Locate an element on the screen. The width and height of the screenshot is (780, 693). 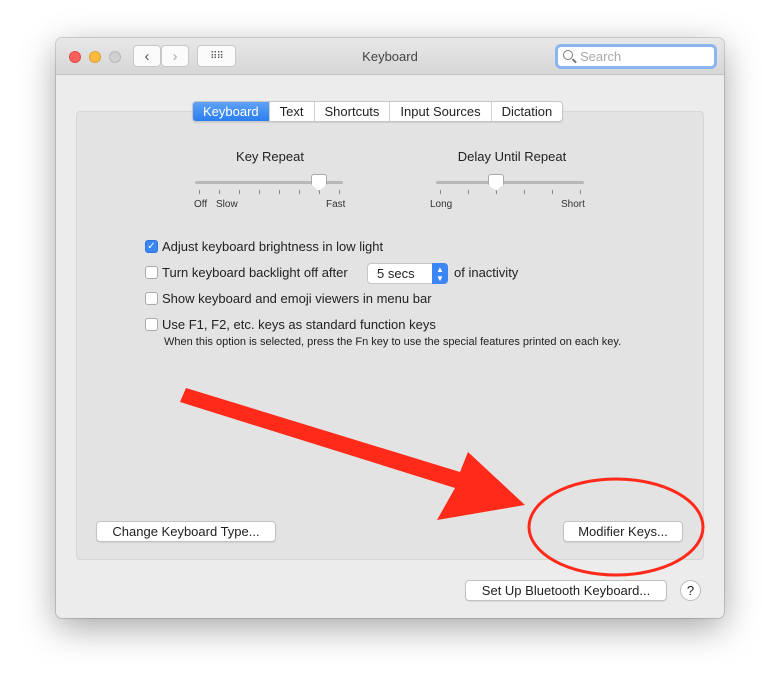
red-circle-annotation is located at coordinates (616, 527).